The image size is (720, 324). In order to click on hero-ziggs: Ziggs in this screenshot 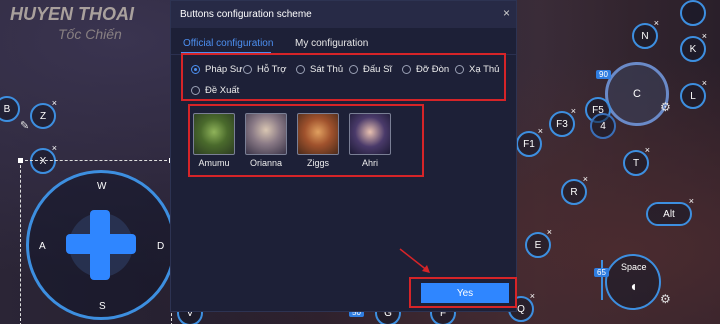, I will do `click(318, 140)`.